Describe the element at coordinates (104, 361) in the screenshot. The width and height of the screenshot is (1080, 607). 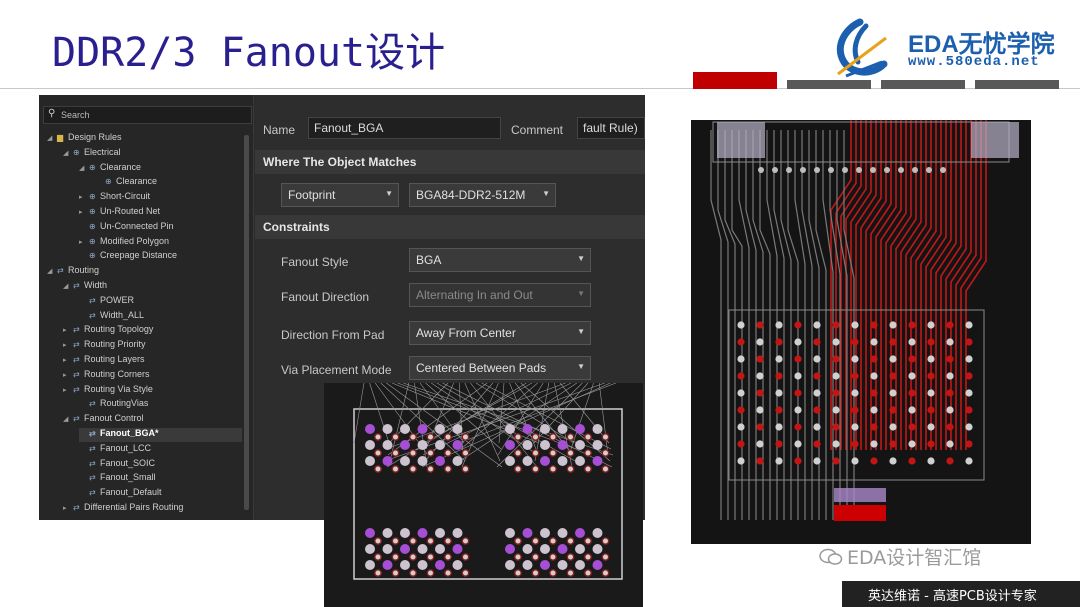
I see `tree-item: ▸ ⇄ Routing Layers` at that location.